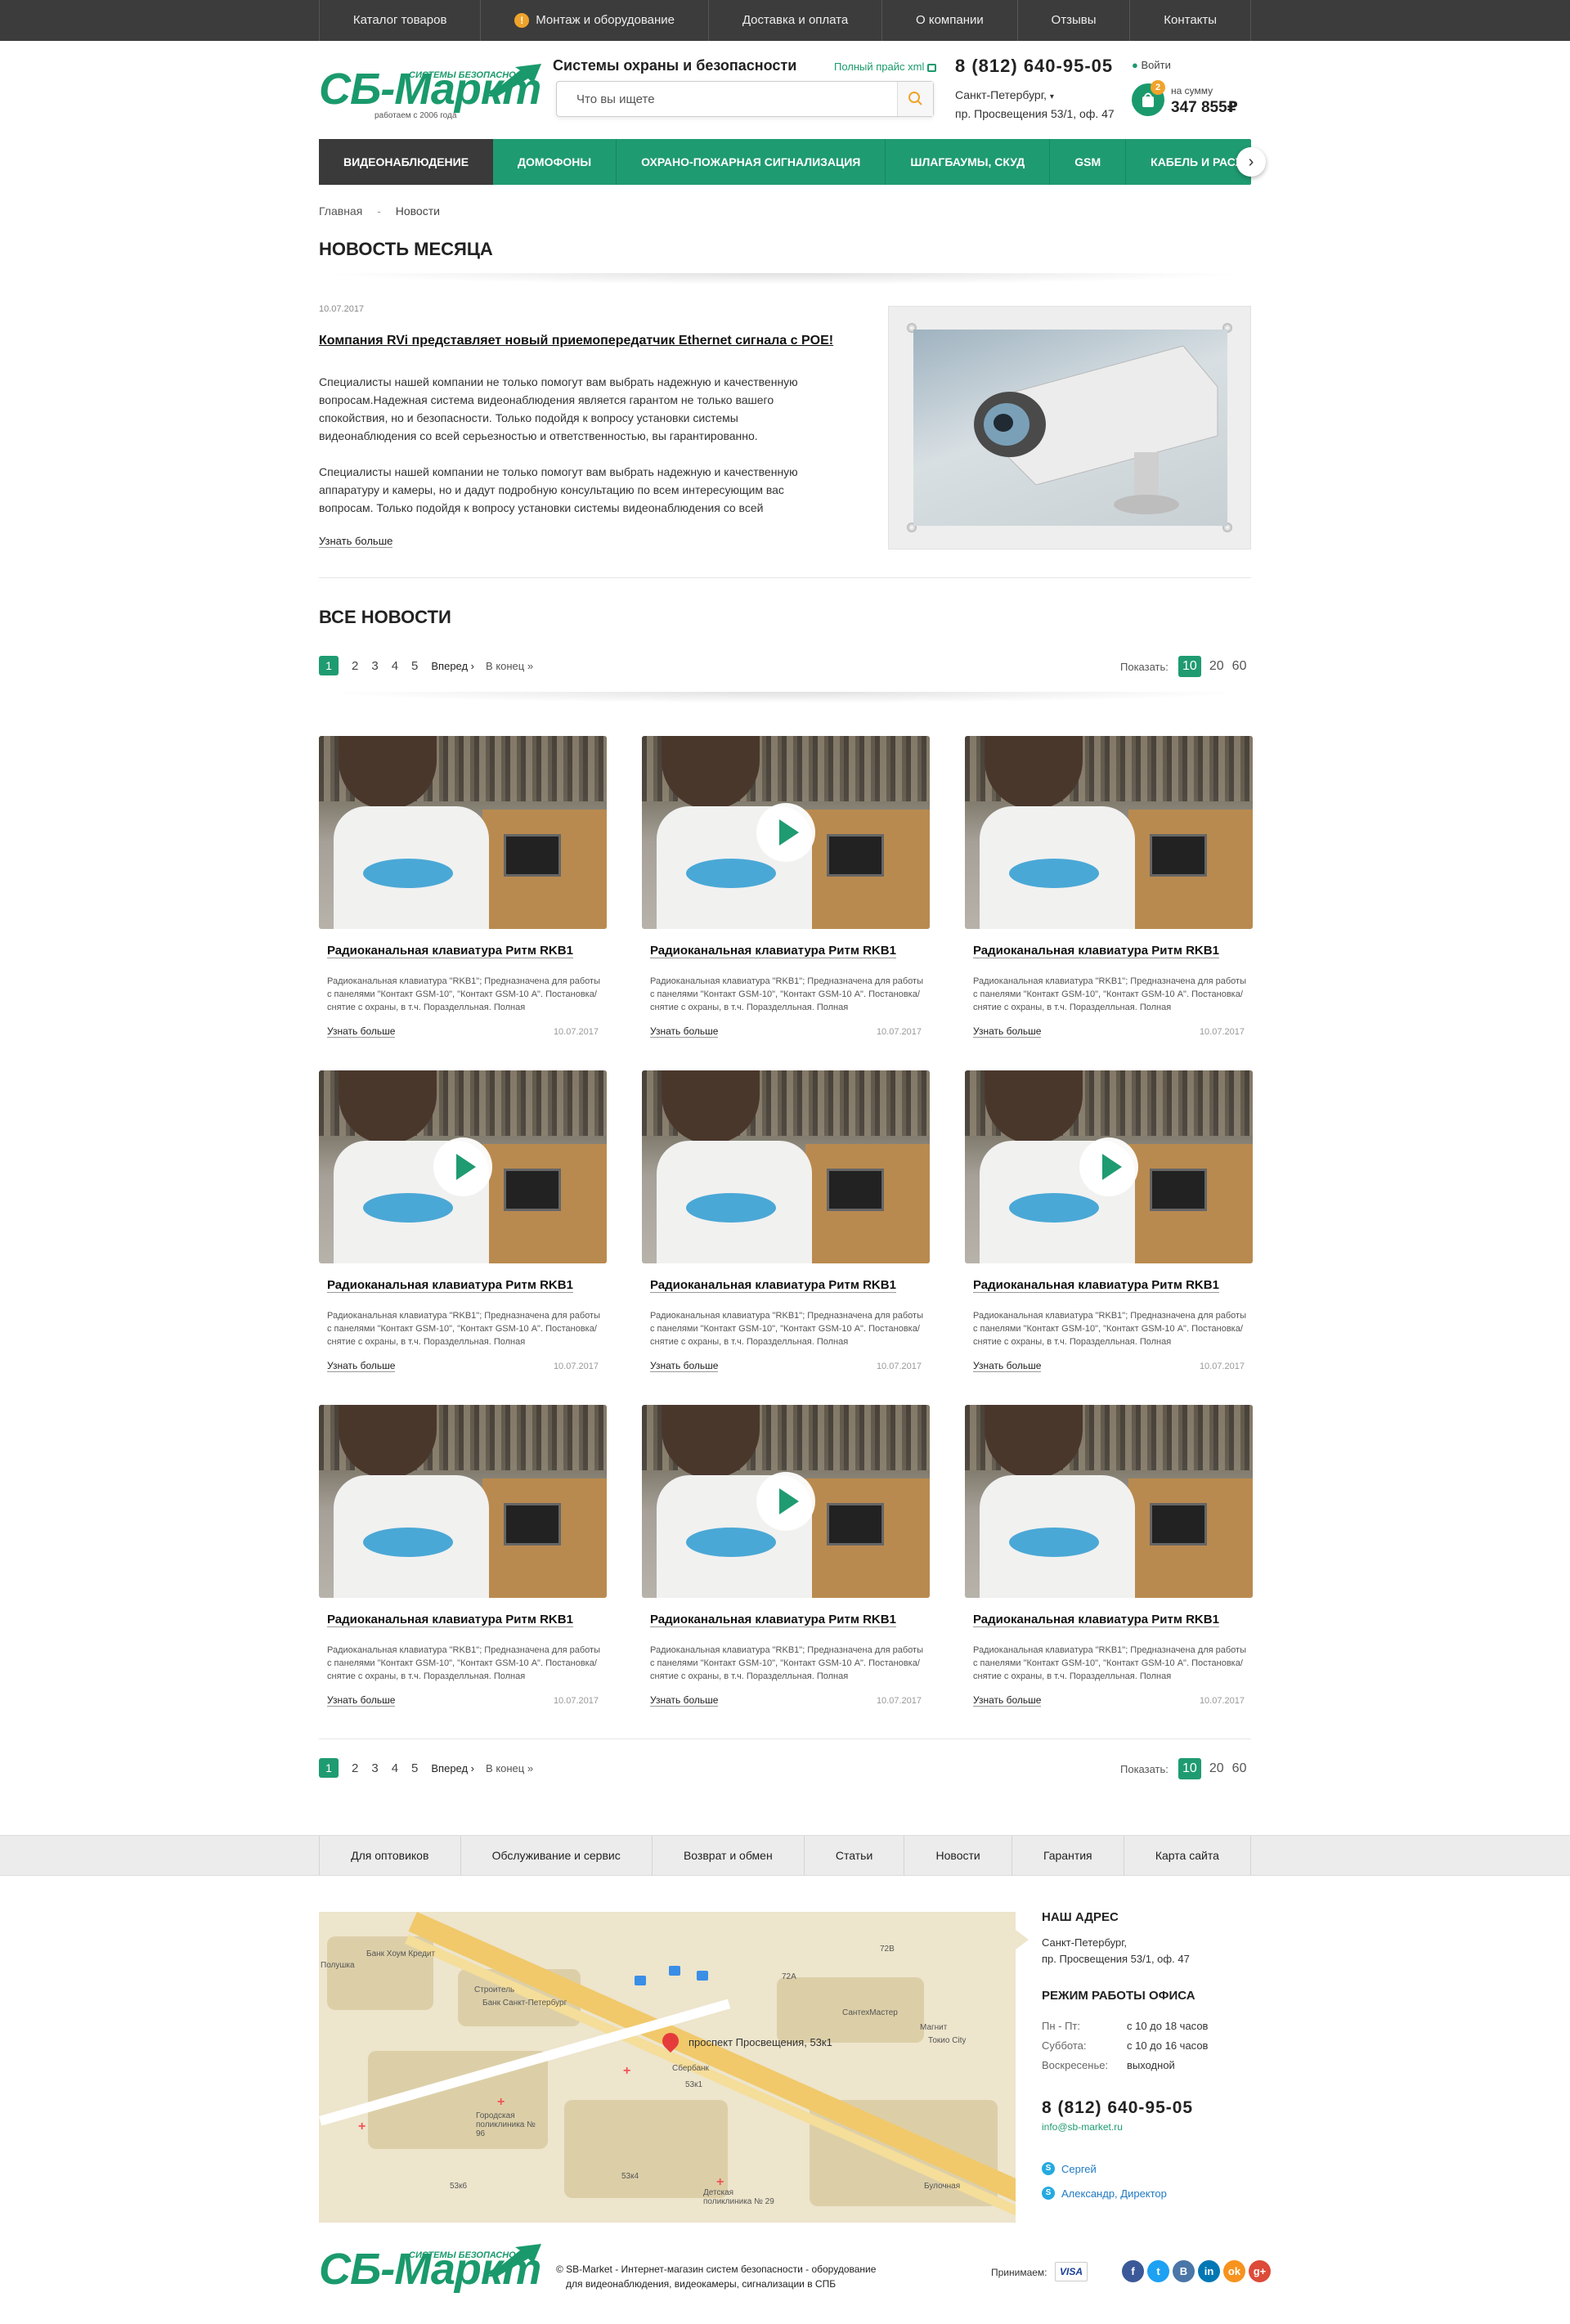  Describe the element at coordinates (729, 1856) in the screenshot. I see `footer-link-returns: Возврат и обмен` at that location.